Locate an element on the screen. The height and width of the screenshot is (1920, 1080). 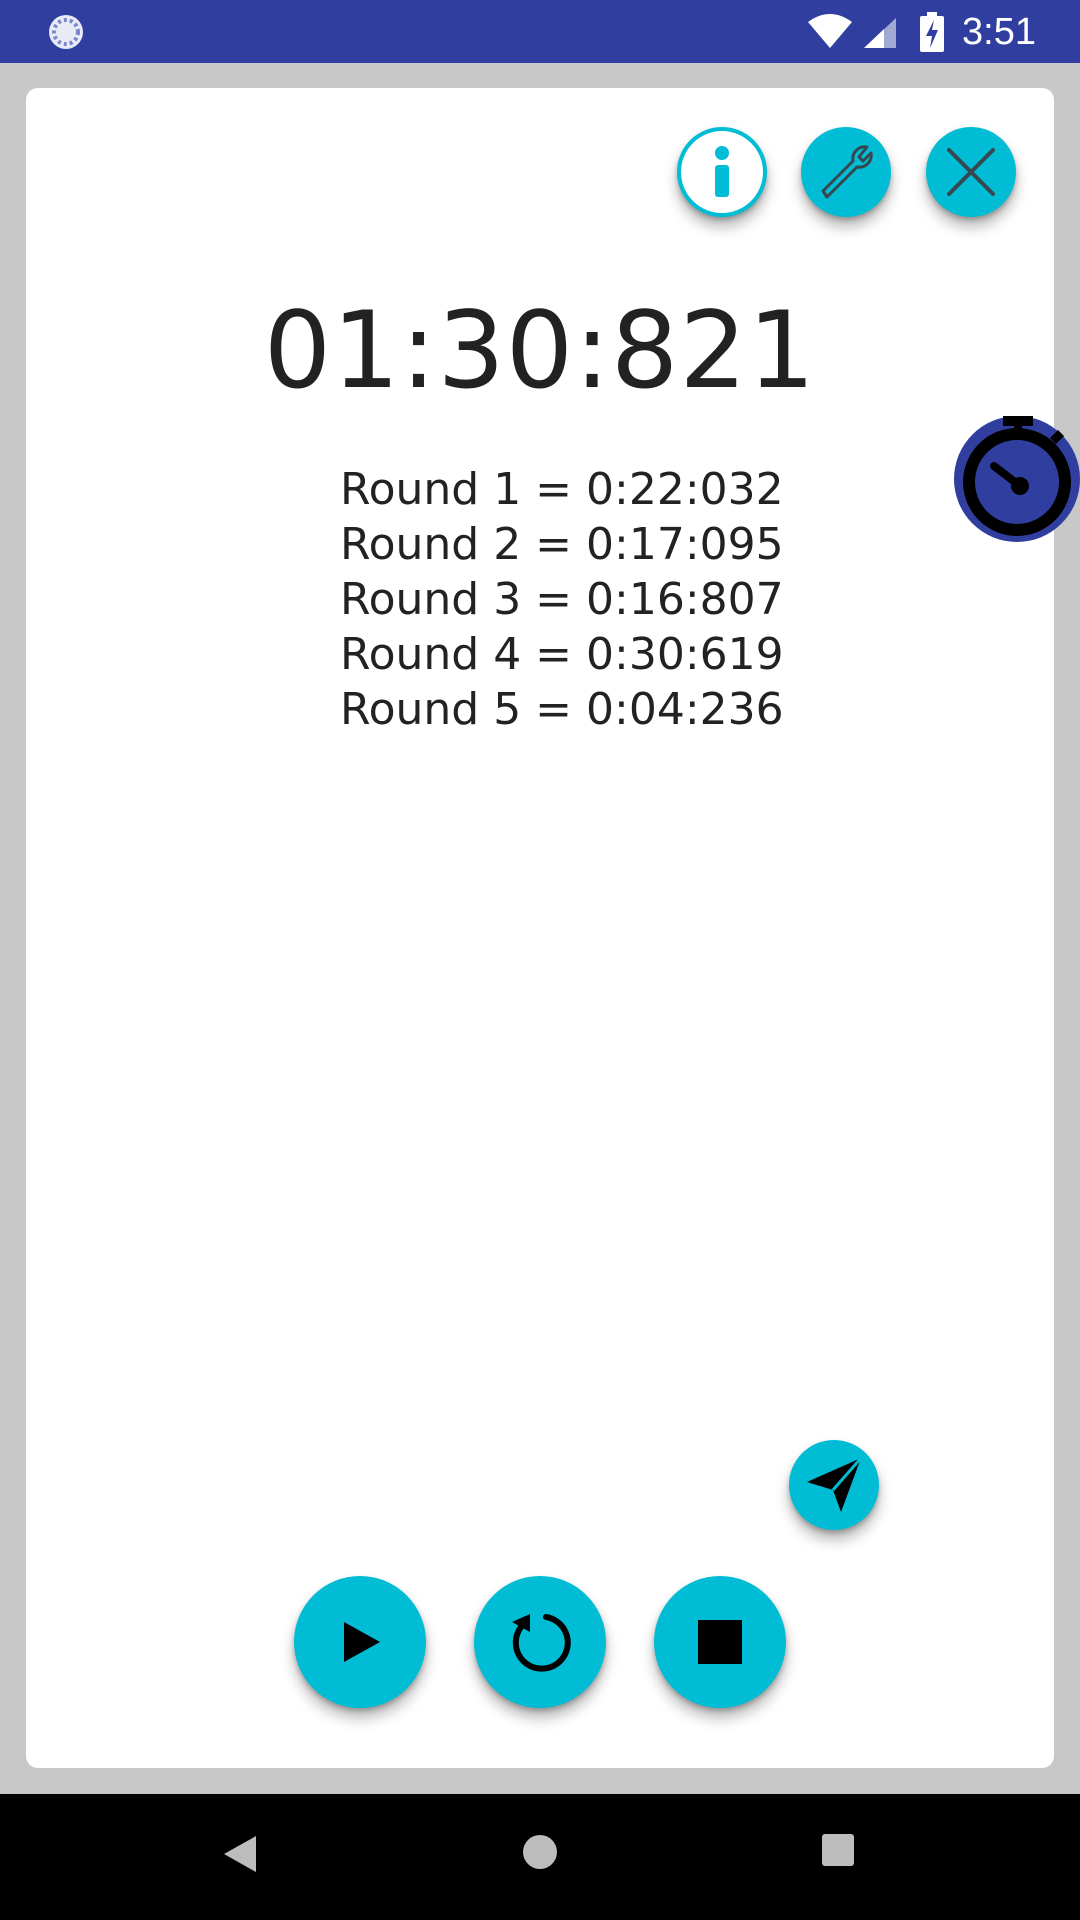
wrench-icon is located at coordinates (847, 172).